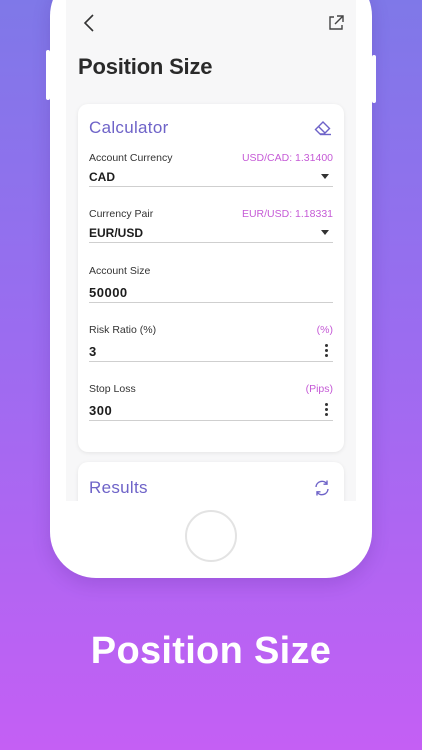 This screenshot has height=750, width=422. I want to click on eraser-icon, so click(322, 128).